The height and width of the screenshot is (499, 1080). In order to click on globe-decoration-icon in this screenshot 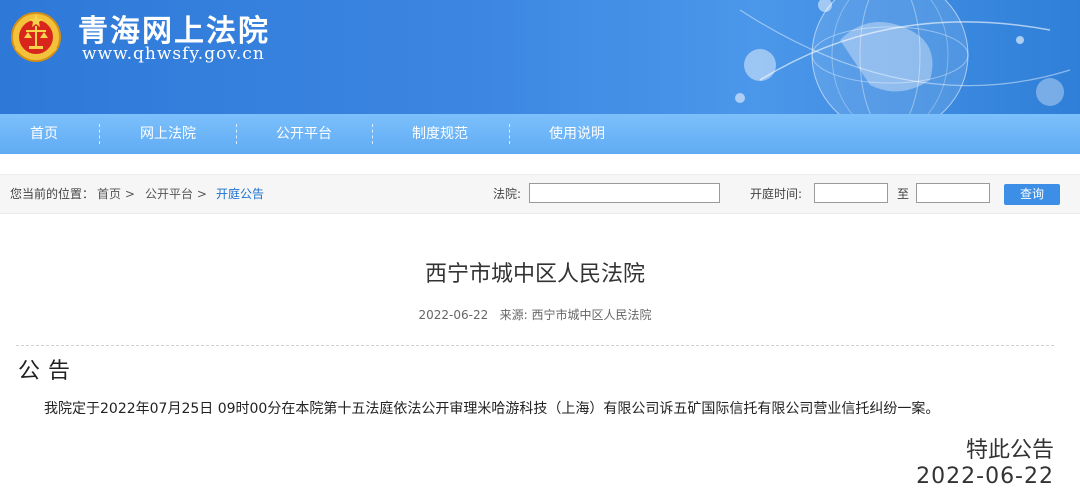, I will do `click(903, 57)`.